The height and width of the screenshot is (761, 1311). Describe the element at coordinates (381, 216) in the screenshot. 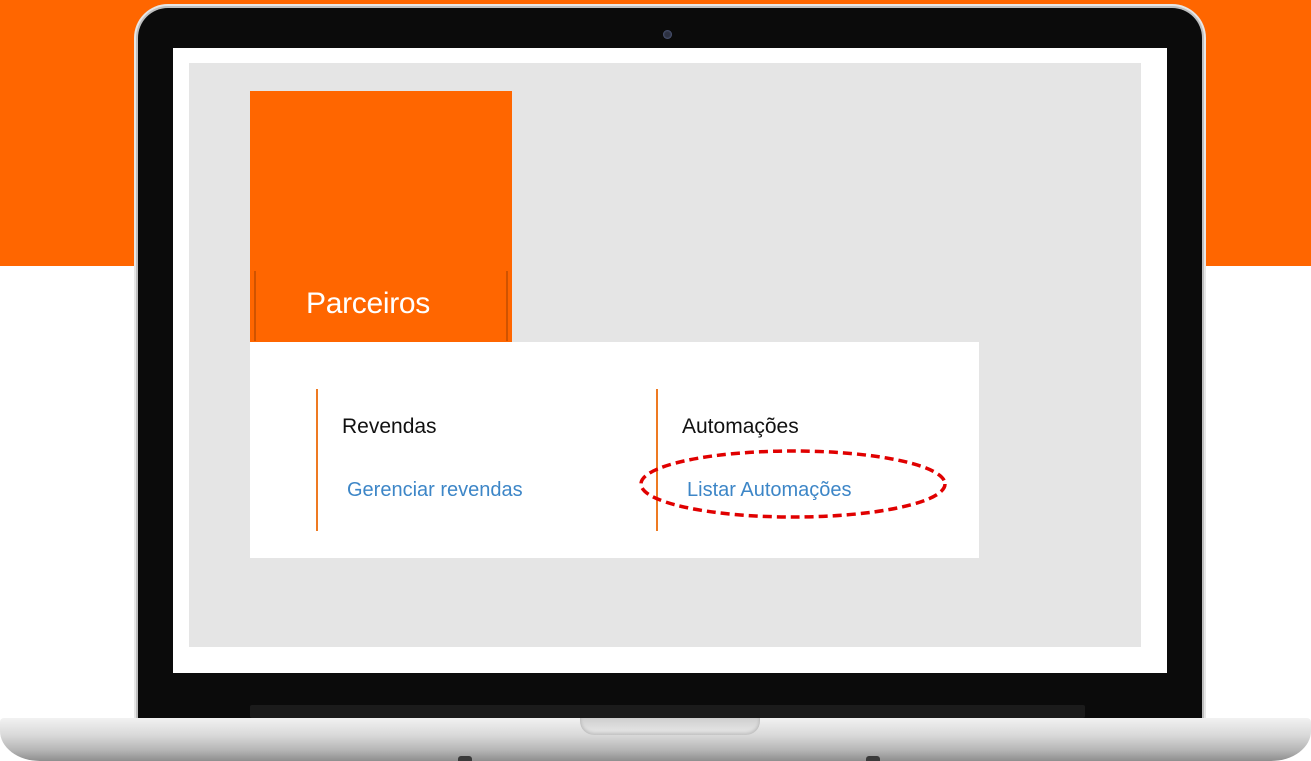

I see `partners-tile: Parceiros` at that location.